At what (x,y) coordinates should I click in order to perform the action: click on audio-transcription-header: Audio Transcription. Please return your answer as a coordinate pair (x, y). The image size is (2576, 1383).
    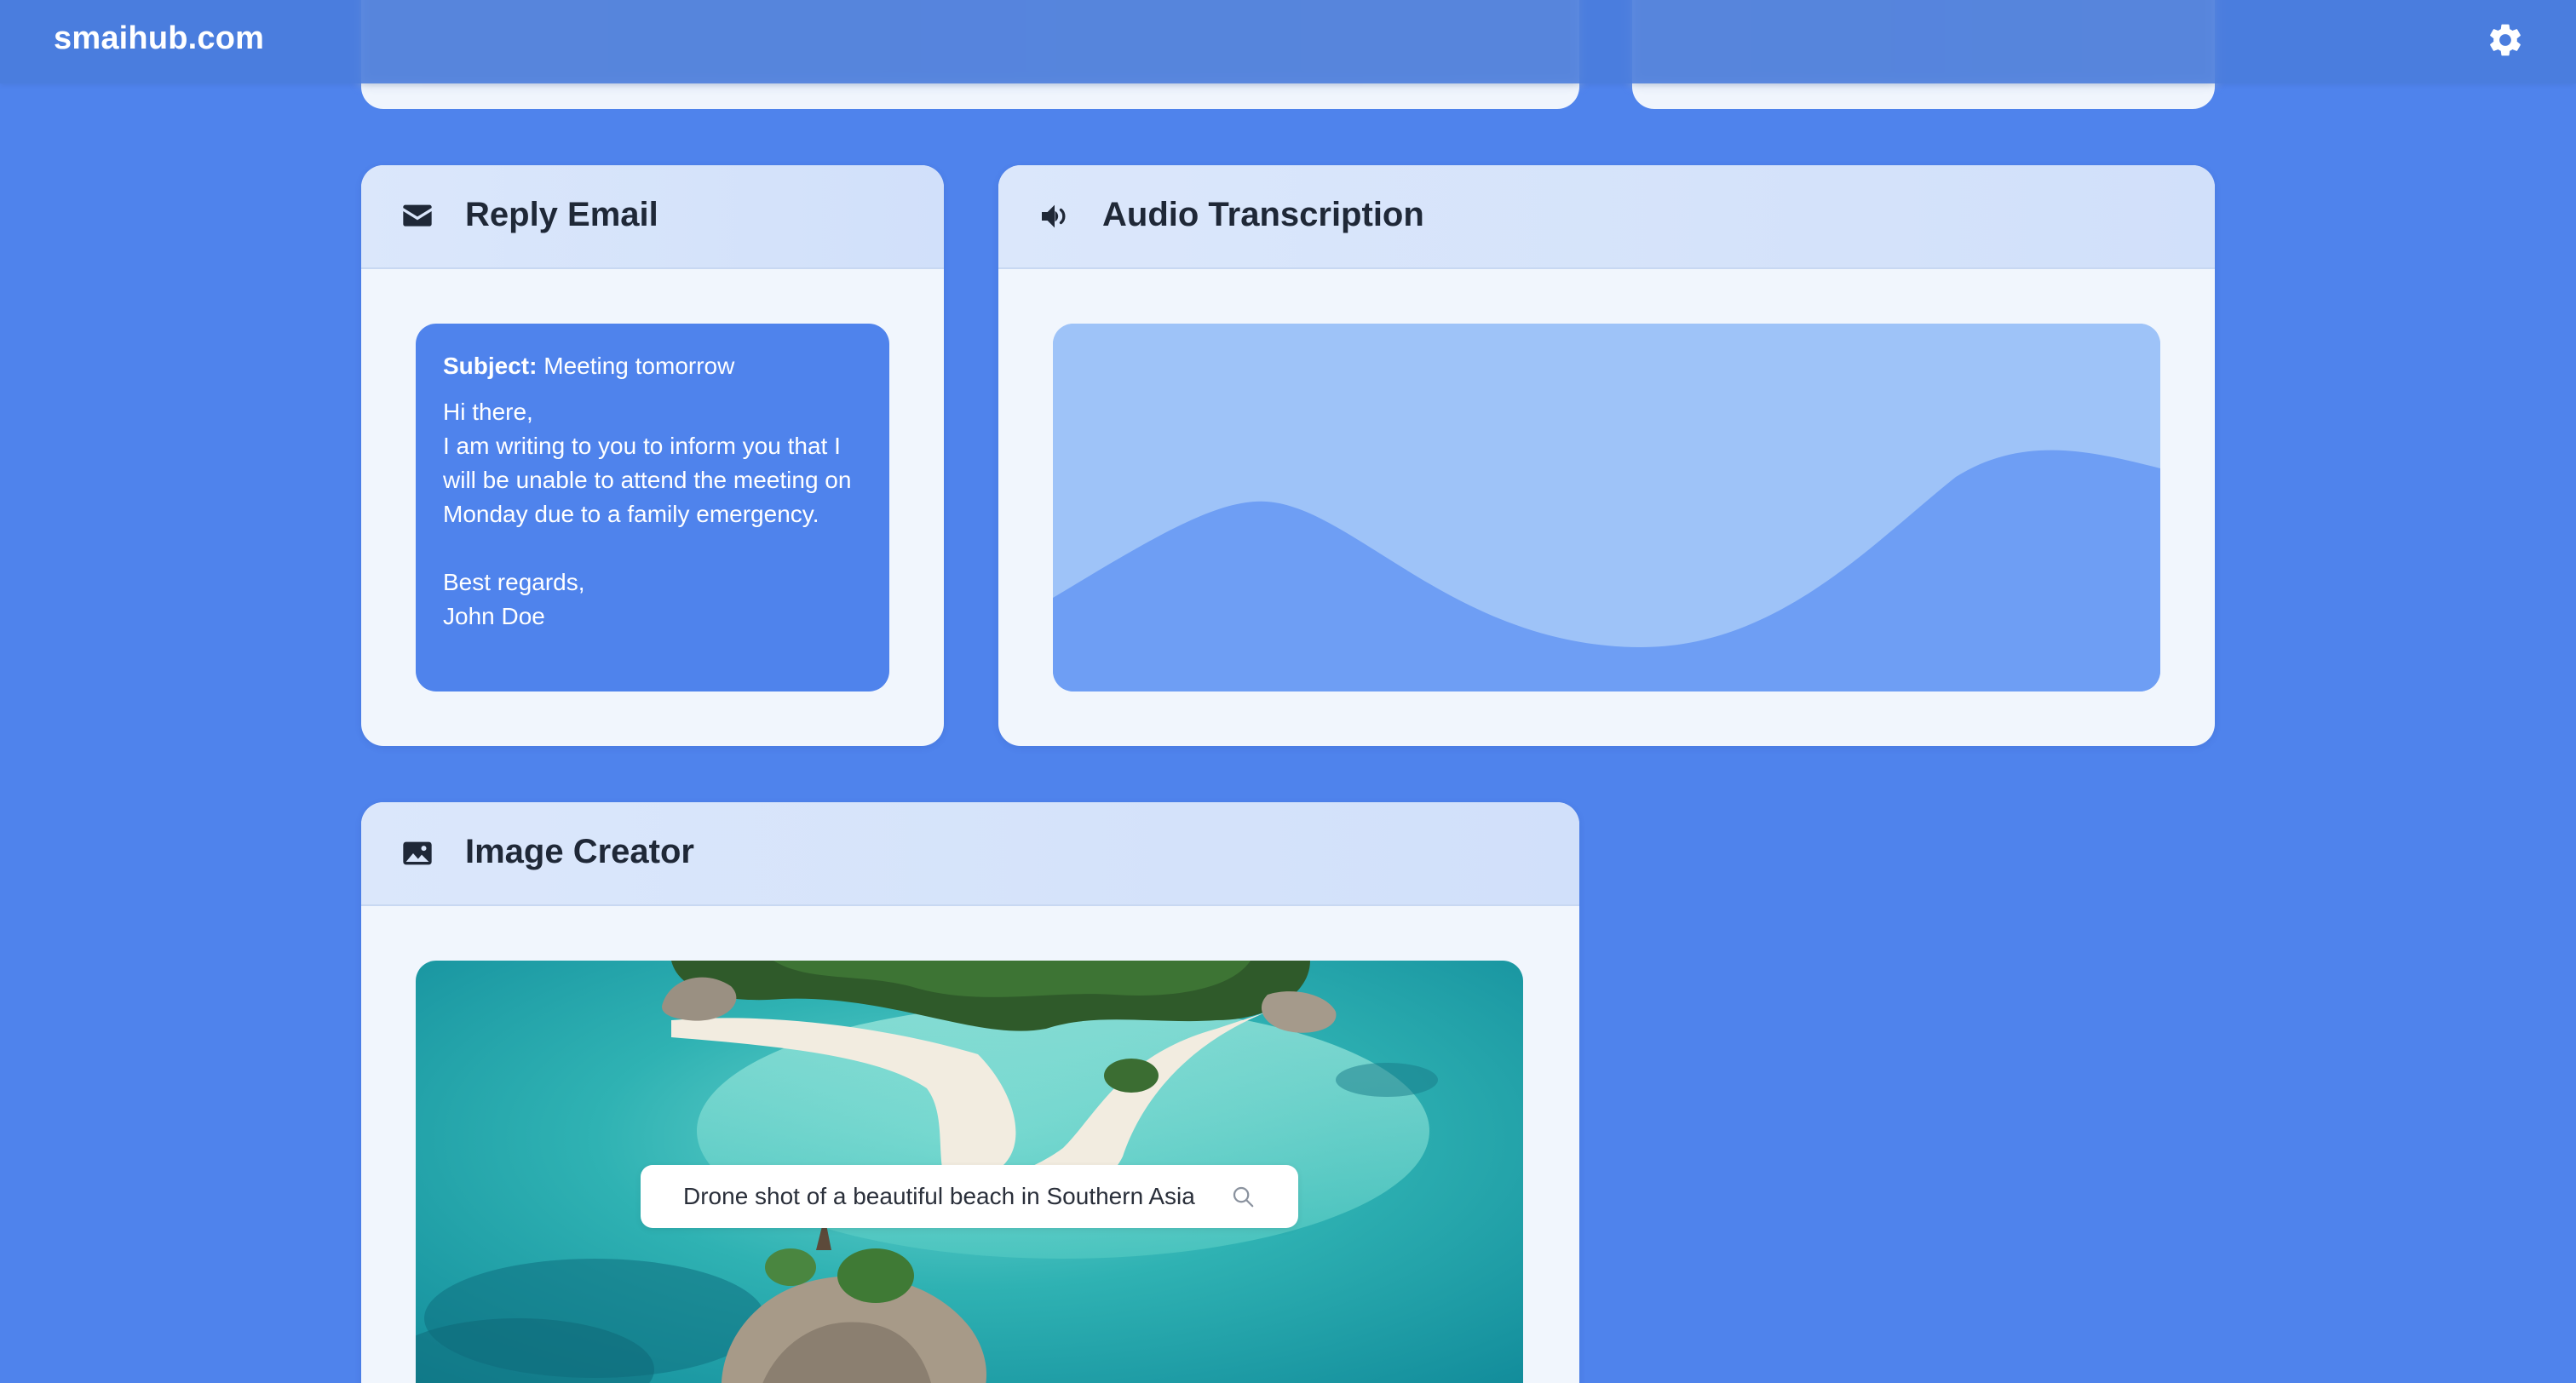
    Looking at the image, I should click on (1607, 217).